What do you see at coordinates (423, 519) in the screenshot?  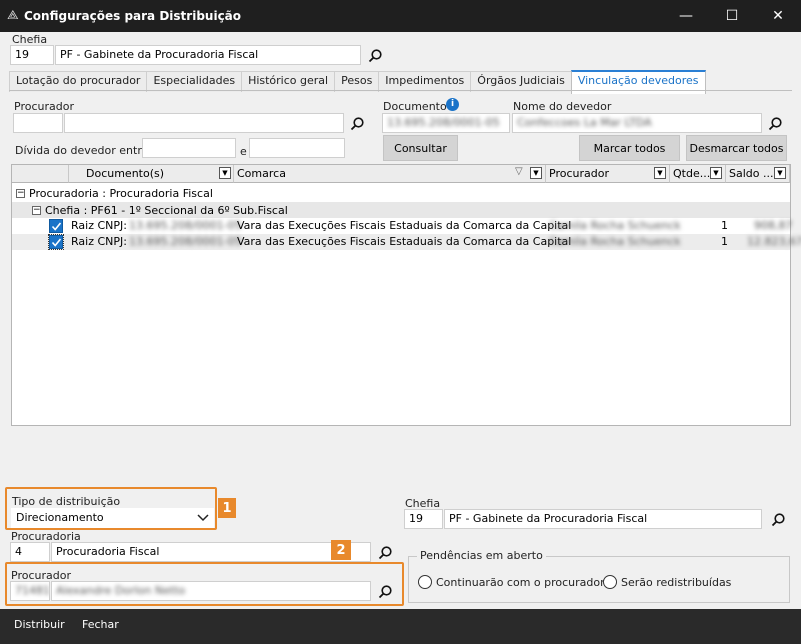 I see `chefia-bottom-code-field: 19` at bounding box center [423, 519].